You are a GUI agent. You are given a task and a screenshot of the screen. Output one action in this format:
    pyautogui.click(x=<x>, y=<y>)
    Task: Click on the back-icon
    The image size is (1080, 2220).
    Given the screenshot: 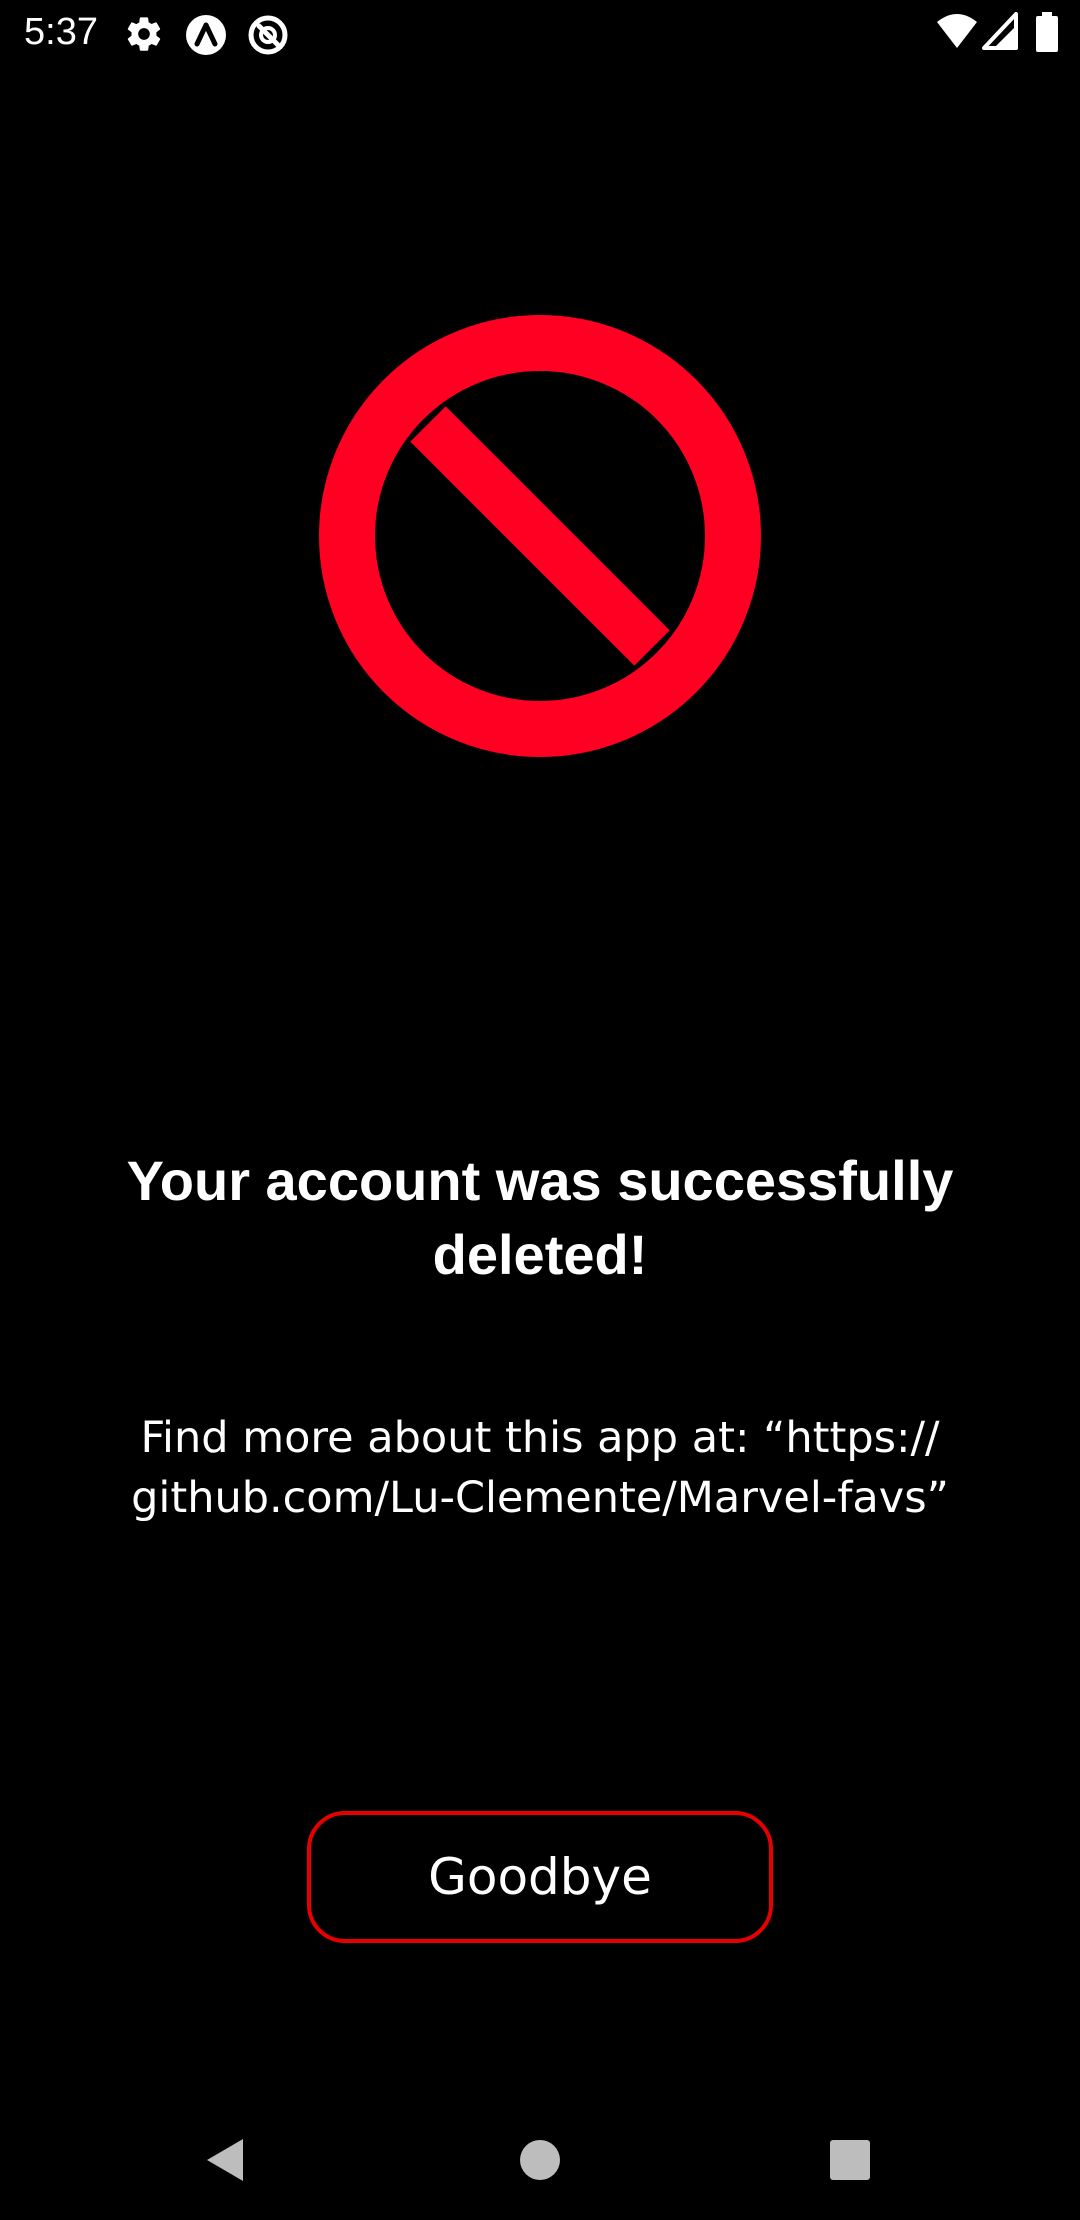 What is the action you would take?
    pyautogui.click(x=226, y=2162)
    